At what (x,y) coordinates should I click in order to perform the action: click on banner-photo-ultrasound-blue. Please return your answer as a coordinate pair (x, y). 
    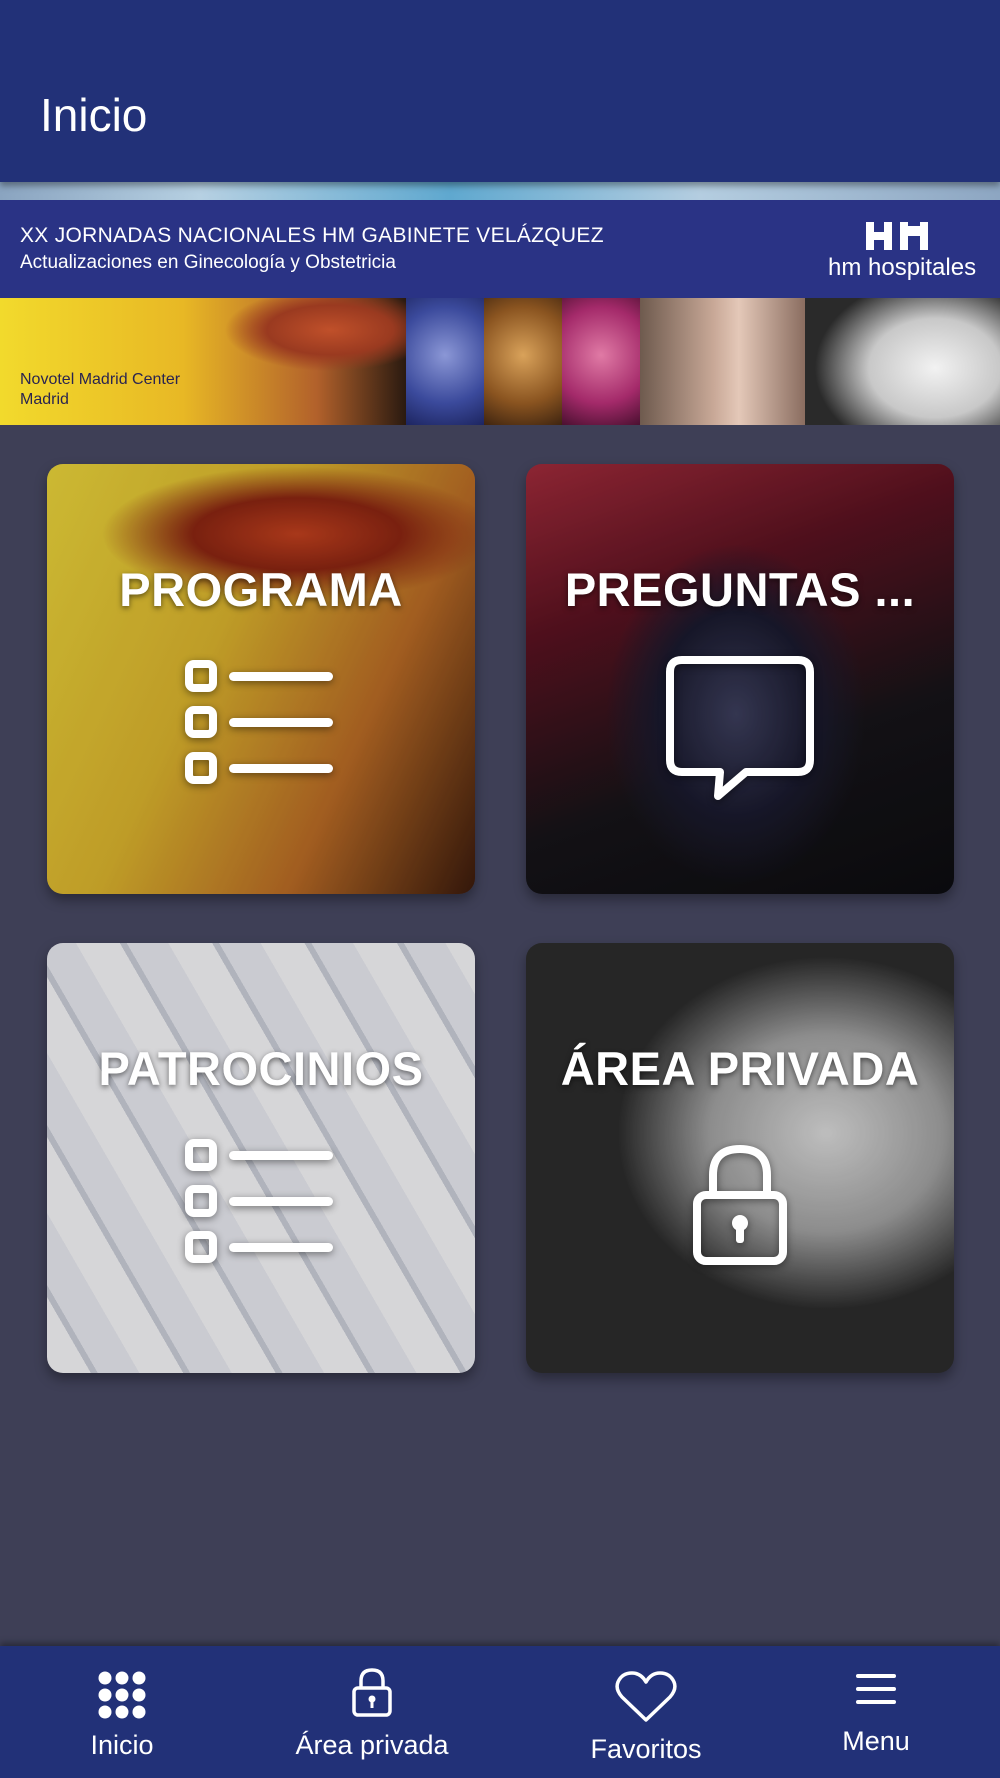
    Looking at the image, I should click on (445, 361).